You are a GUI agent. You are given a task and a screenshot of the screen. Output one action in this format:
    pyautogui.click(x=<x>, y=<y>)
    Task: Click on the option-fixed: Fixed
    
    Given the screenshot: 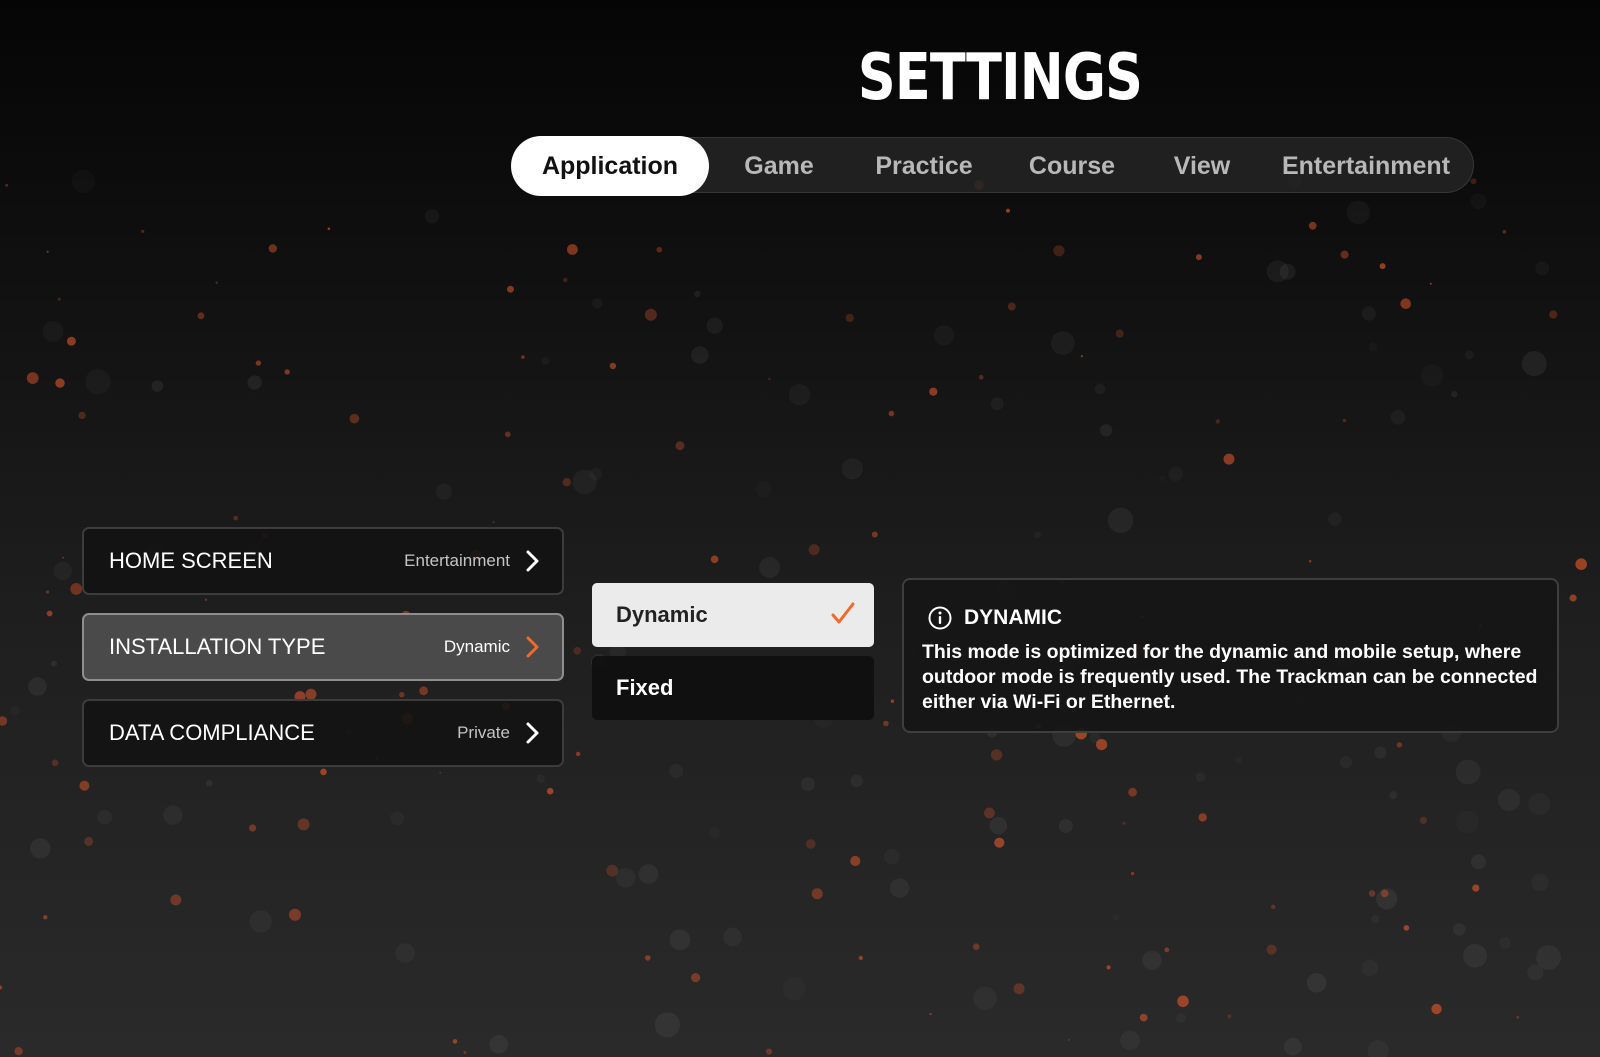 What is the action you would take?
    pyautogui.click(x=733, y=688)
    